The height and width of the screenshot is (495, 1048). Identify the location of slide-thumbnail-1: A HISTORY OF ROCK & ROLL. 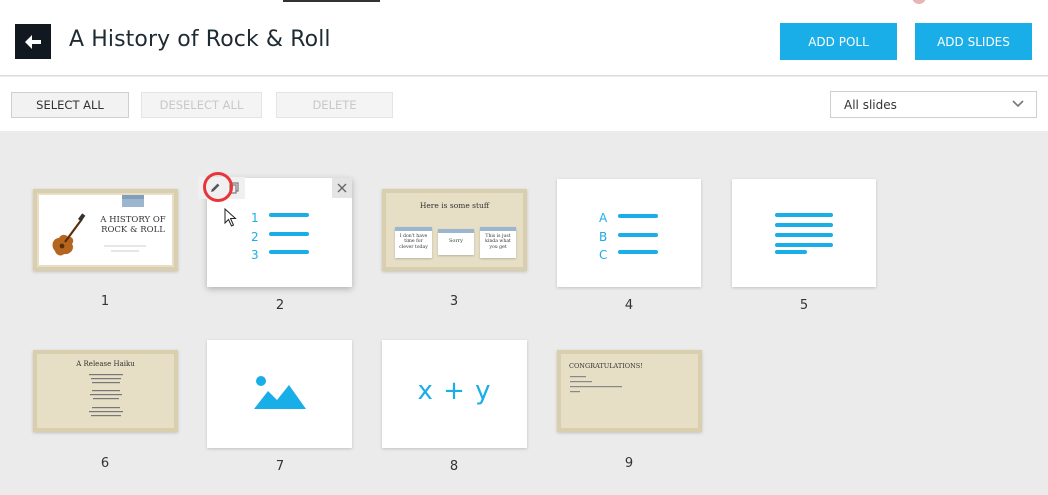
(105, 230).